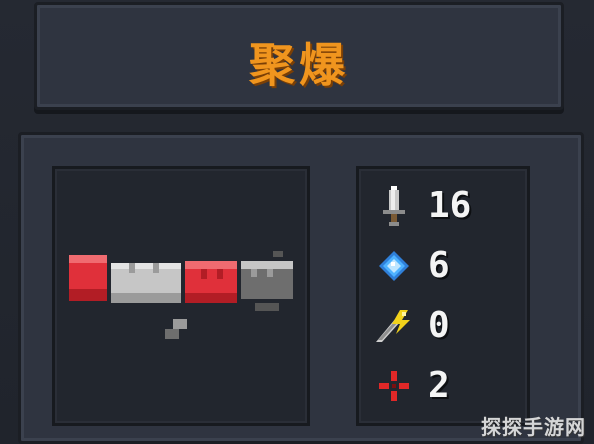  I want to click on blue-crystal-icon, so click(394, 266).